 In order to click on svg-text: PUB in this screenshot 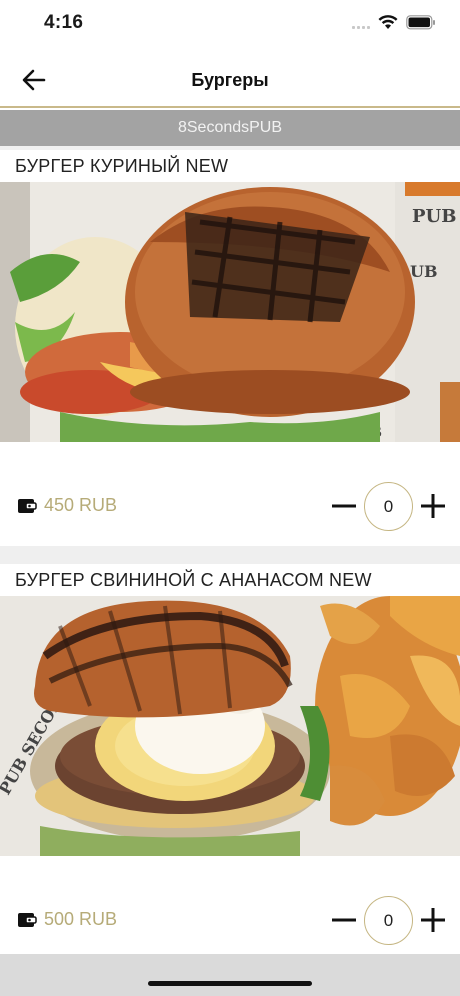, I will do `click(434, 216)`.